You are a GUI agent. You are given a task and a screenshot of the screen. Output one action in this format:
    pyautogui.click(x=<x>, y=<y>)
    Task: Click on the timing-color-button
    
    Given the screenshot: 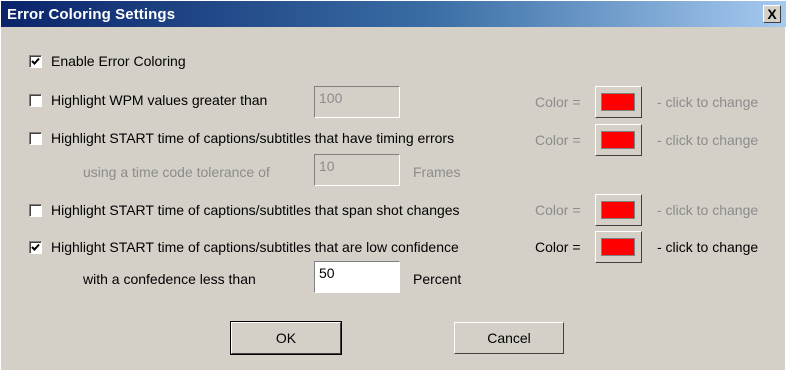 What is the action you would take?
    pyautogui.click(x=618, y=140)
    